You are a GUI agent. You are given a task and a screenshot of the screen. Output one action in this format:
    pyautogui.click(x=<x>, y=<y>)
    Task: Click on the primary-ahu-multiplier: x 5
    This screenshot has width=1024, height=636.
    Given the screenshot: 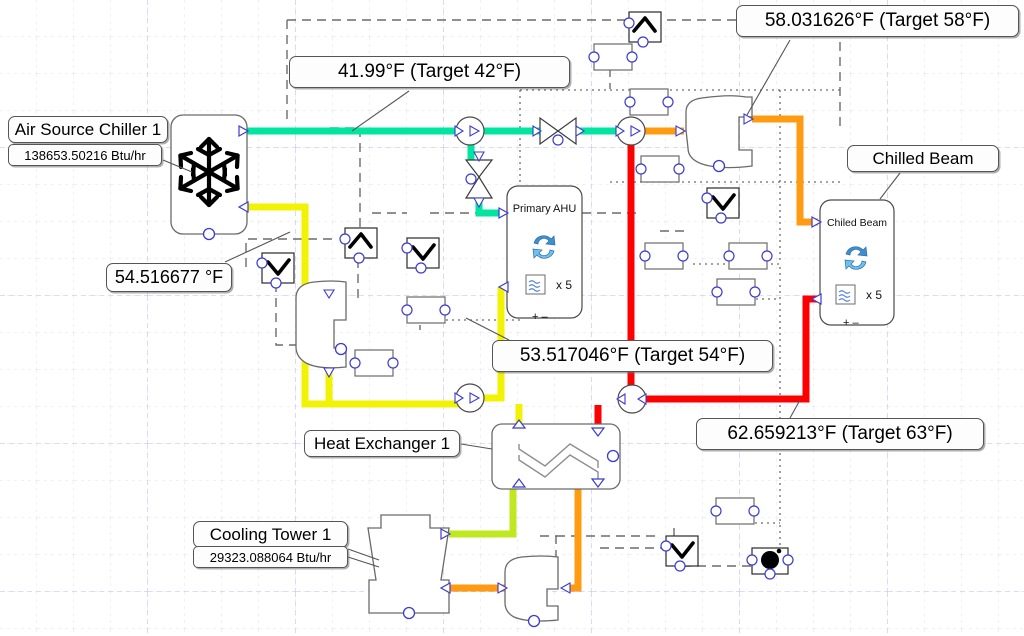 What is the action you would take?
    pyautogui.click(x=564, y=285)
    